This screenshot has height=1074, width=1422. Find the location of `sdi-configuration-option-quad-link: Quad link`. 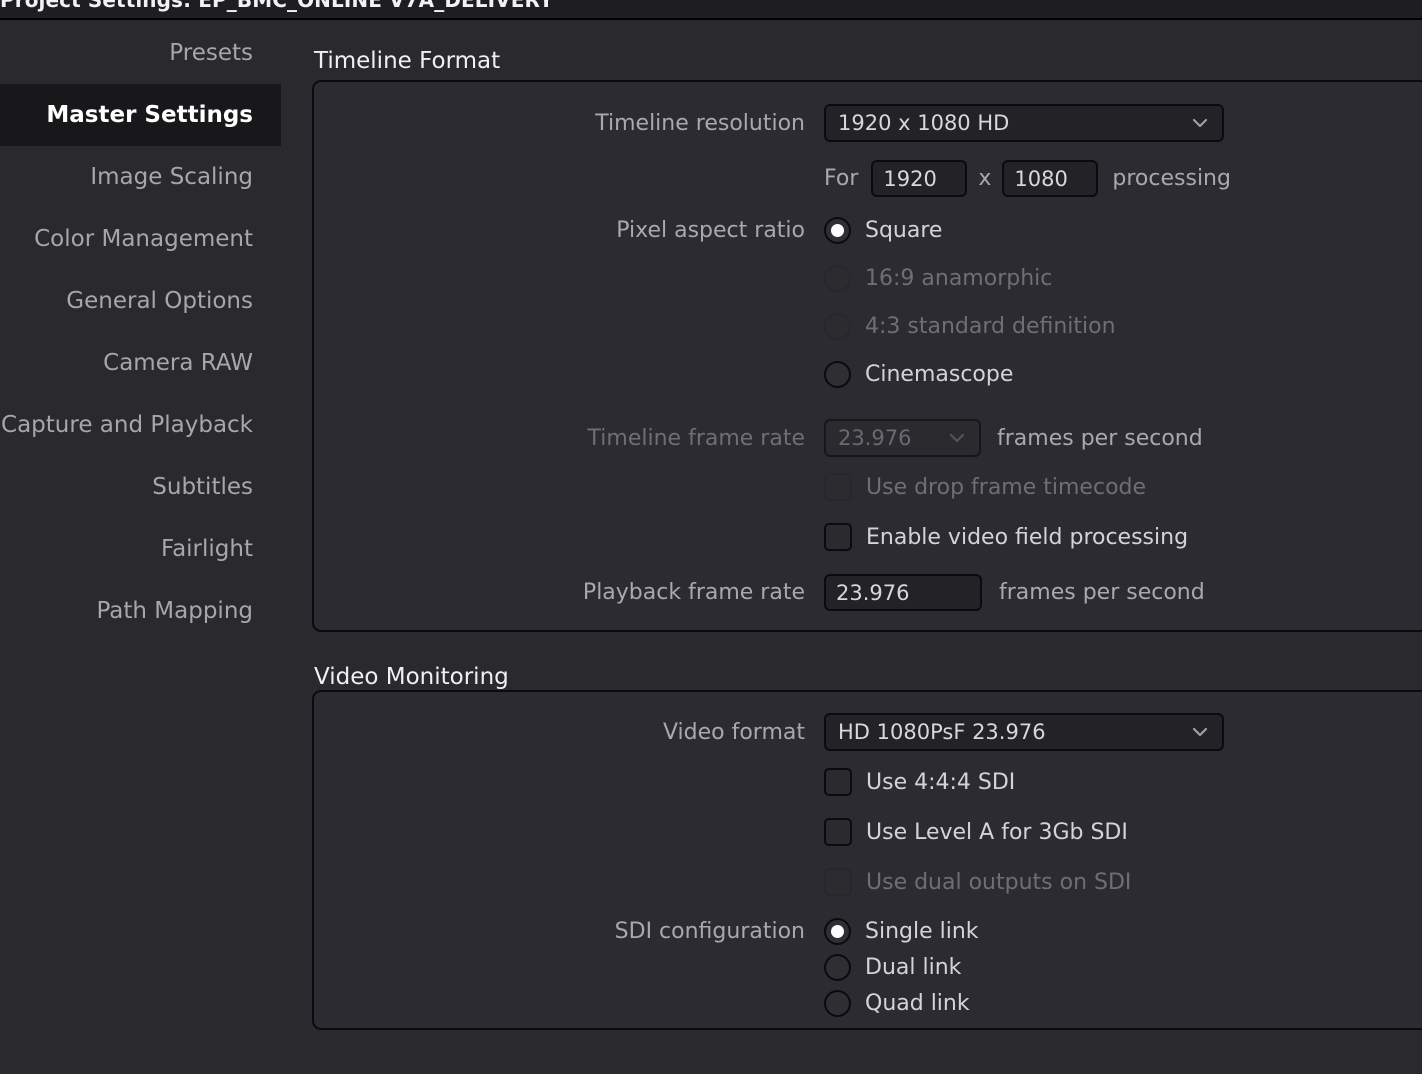

sdi-configuration-option-quad-link: Quad link is located at coordinates (897, 1003).